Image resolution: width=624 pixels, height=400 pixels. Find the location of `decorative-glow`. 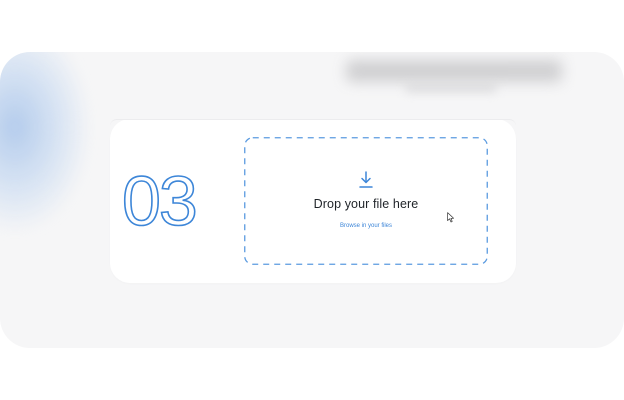

decorative-glow is located at coordinates (45, 142).